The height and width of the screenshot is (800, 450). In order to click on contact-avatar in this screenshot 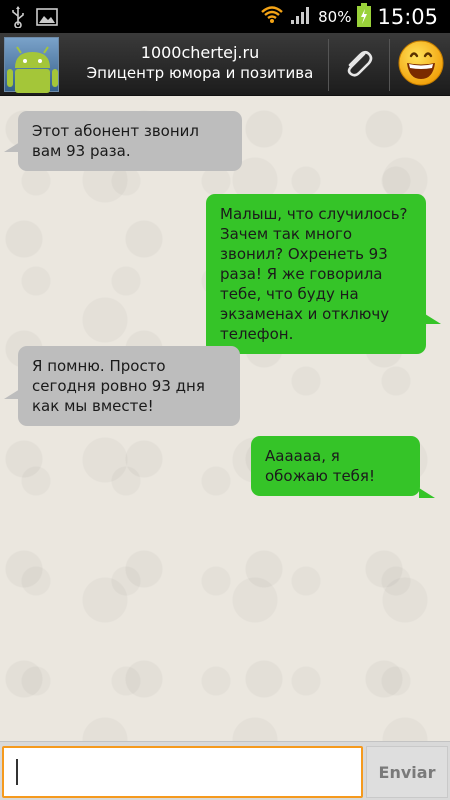, I will do `click(31, 65)`.